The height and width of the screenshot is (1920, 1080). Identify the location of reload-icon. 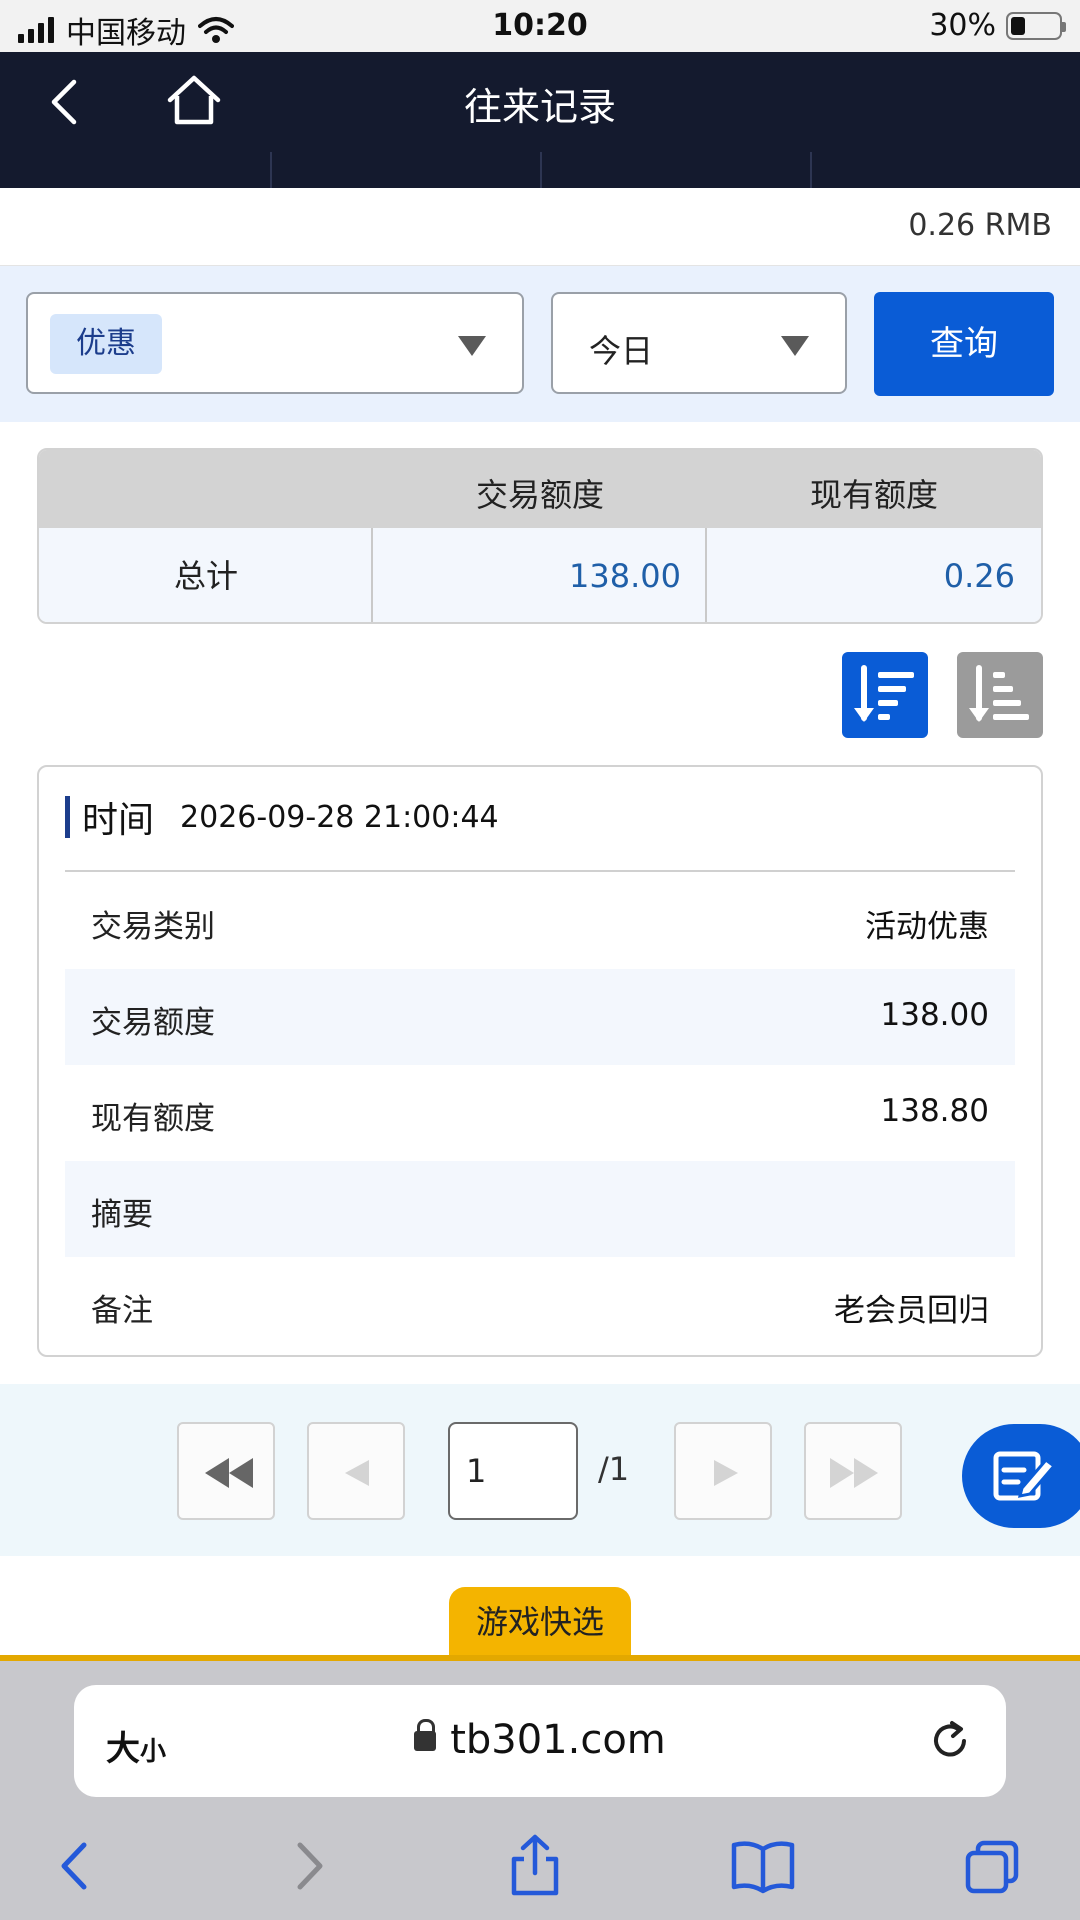
(950, 1741).